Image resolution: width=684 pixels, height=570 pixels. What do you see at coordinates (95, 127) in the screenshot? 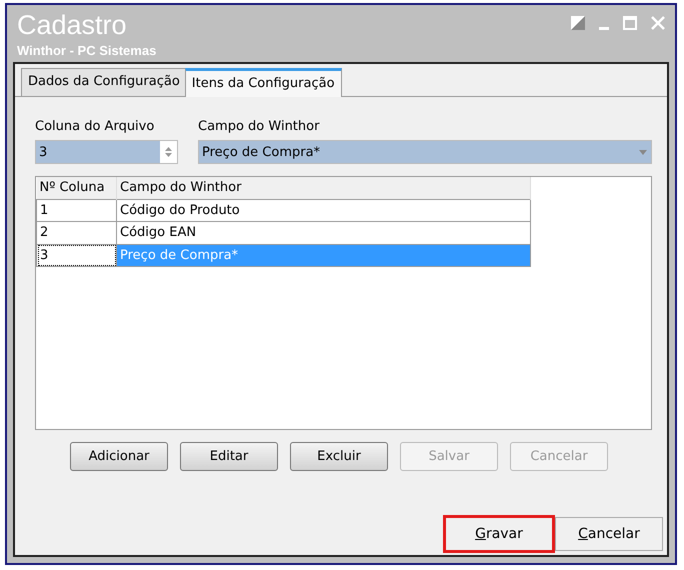
I see `field-label: Coluna do Arquivo` at bounding box center [95, 127].